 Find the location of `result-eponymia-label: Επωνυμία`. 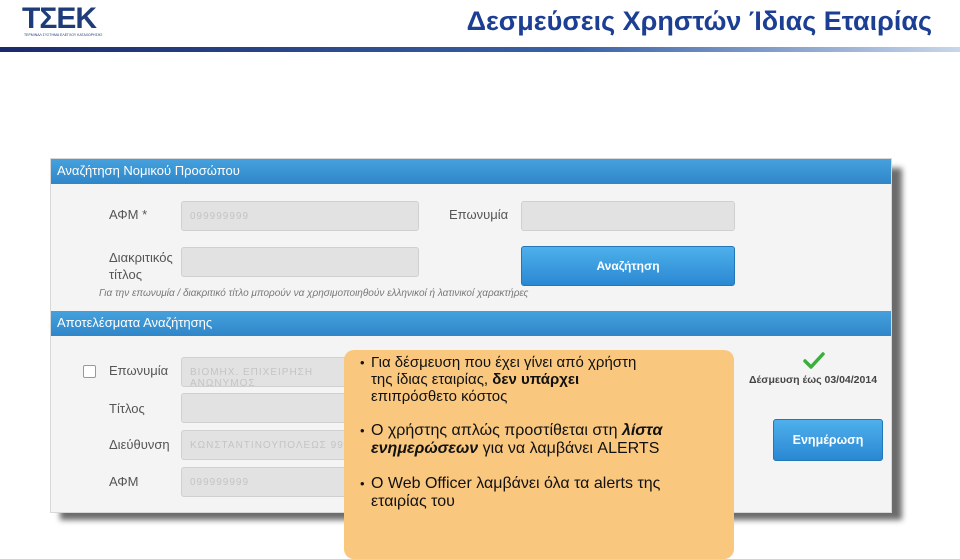

result-eponymia-label: Επωνυμία is located at coordinates (139, 370).